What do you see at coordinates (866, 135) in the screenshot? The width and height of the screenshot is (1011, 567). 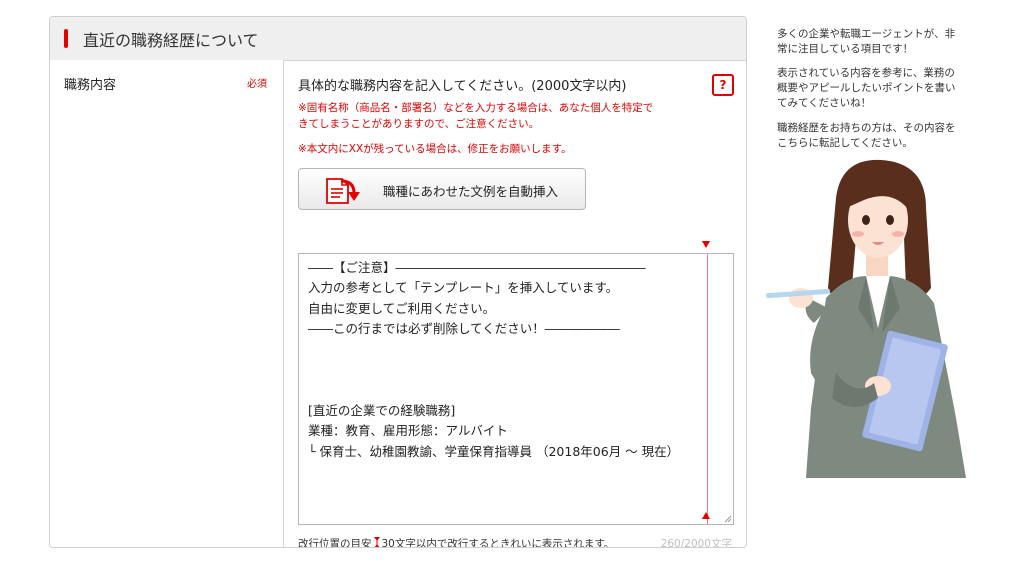 I see `side-note: 職務経歴をお持ちの方は、その内容を こちらに転記してください。` at bounding box center [866, 135].